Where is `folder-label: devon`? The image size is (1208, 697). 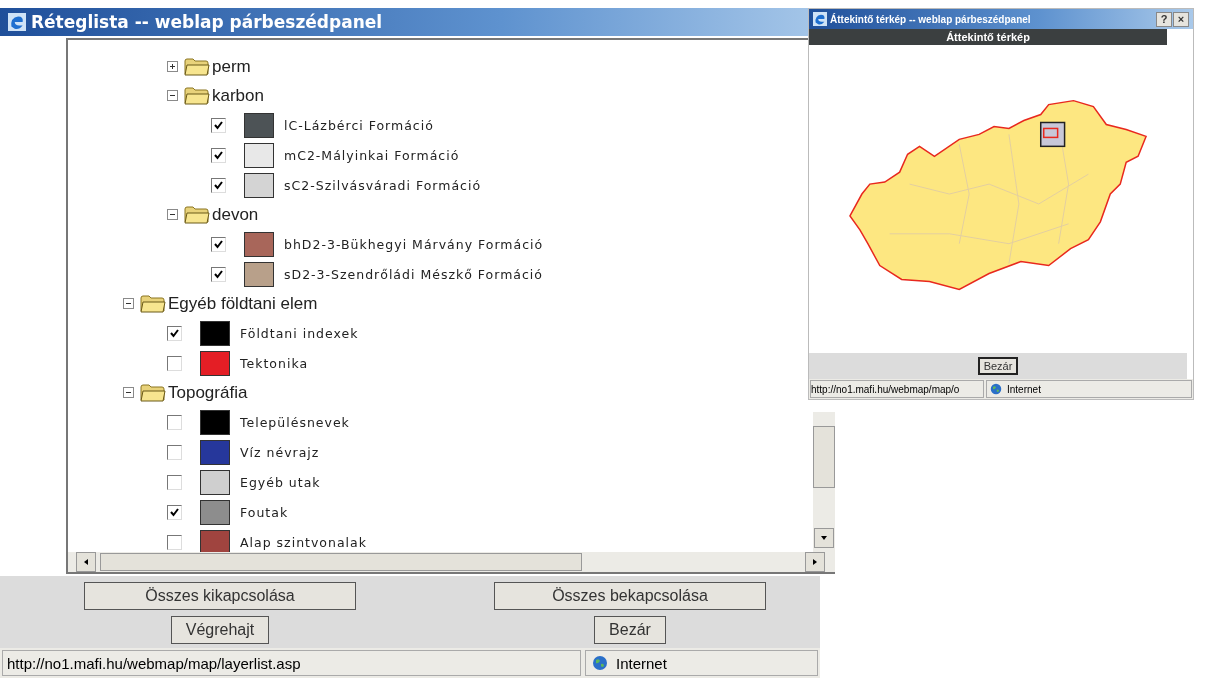
folder-label: devon is located at coordinates (235, 214).